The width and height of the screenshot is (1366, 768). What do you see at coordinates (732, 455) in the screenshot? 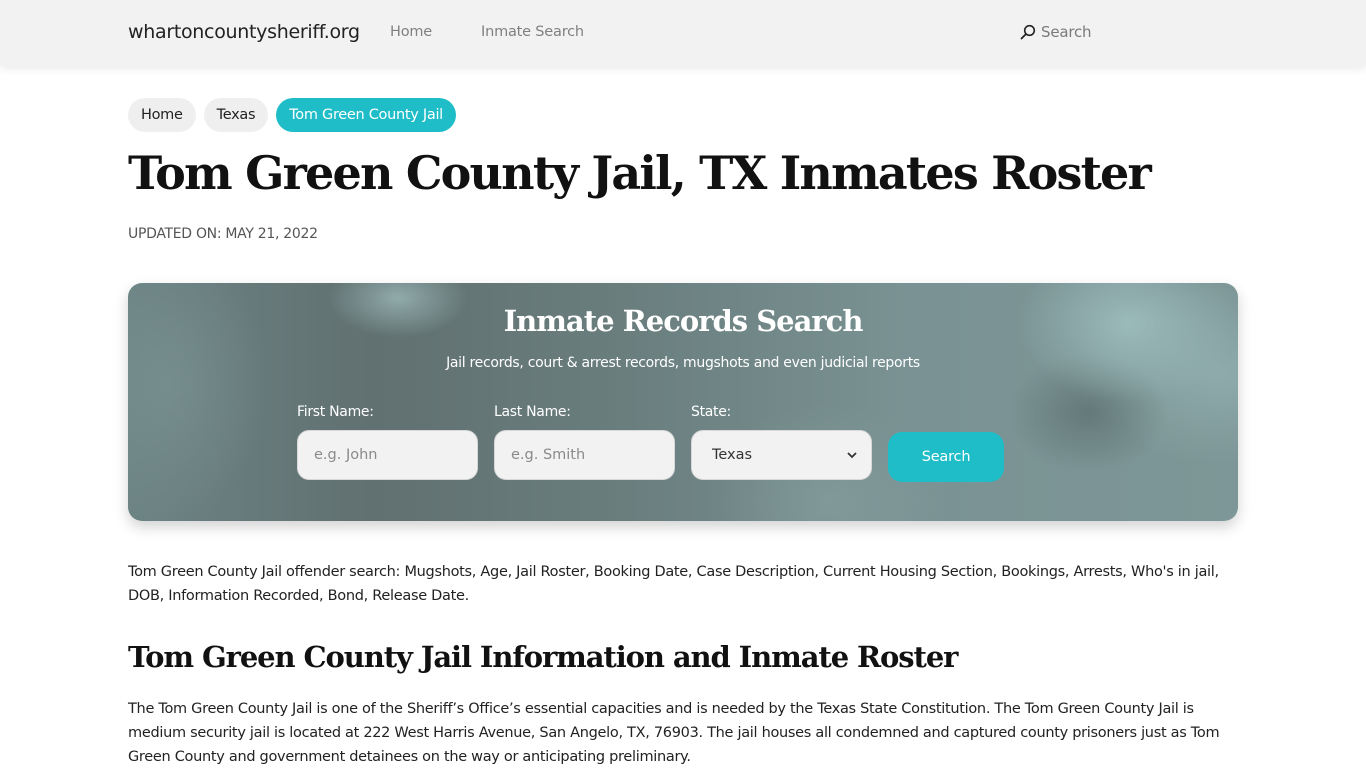
I see `state-selected-value: Texas` at bounding box center [732, 455].